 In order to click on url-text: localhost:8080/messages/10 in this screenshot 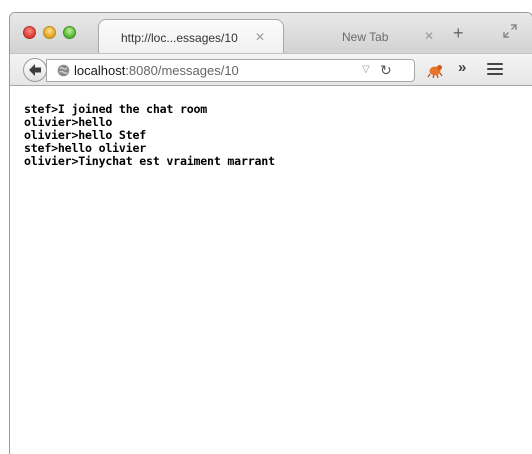, I will do `click(156, 70)`.